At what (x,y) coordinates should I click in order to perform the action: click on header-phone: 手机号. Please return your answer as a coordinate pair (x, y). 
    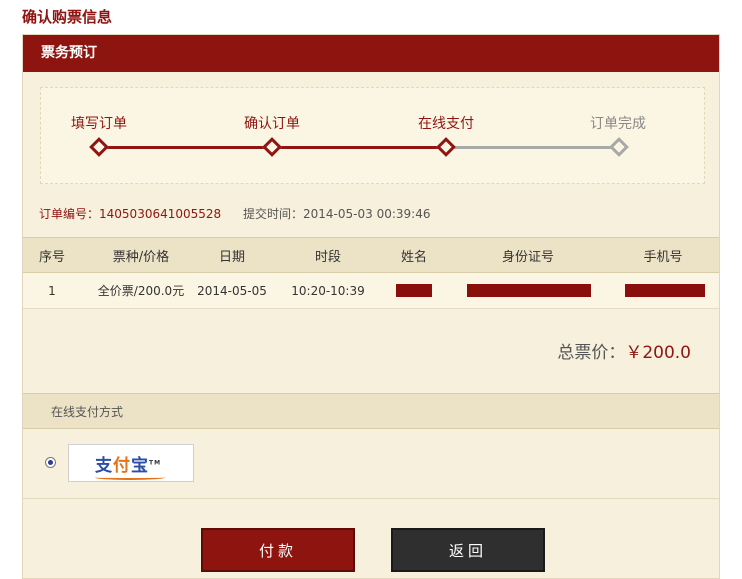
    Looking at the image, I should click on (663, 257).